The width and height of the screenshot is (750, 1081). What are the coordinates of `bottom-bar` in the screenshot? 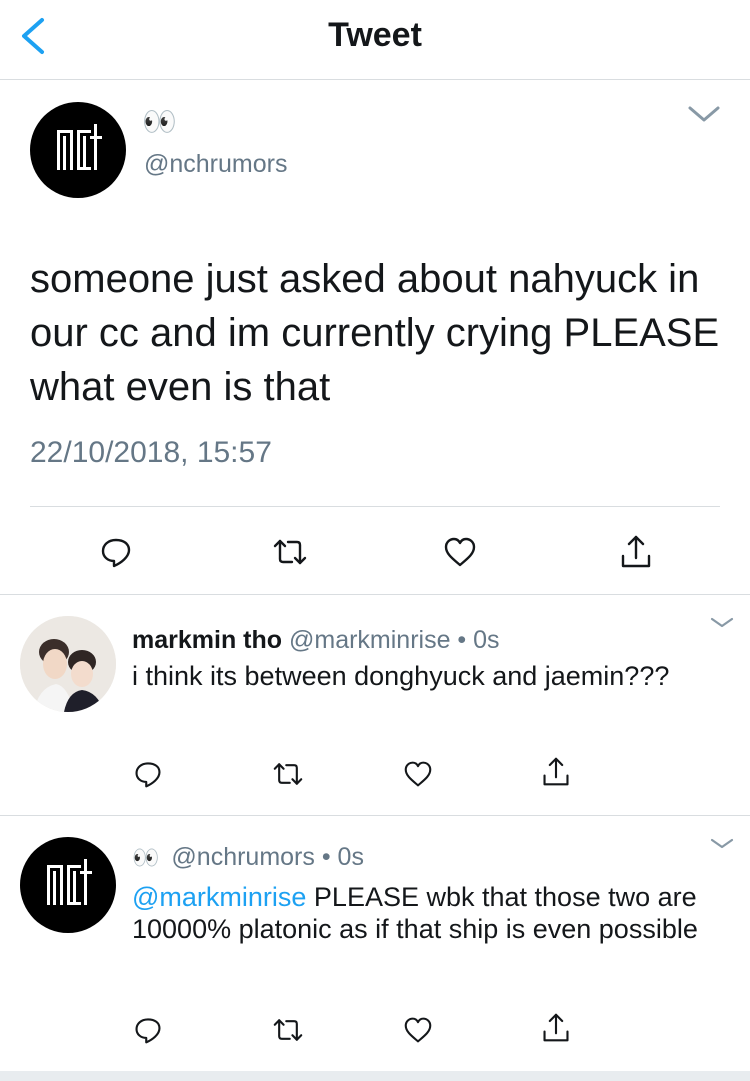 It's located at (375, 1076).